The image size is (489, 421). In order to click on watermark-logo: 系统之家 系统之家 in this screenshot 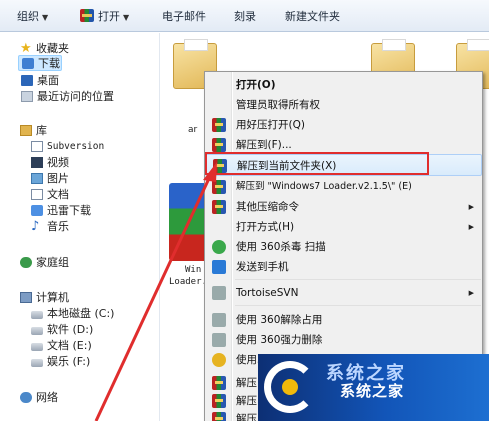, I will do `click(373, 387)`.